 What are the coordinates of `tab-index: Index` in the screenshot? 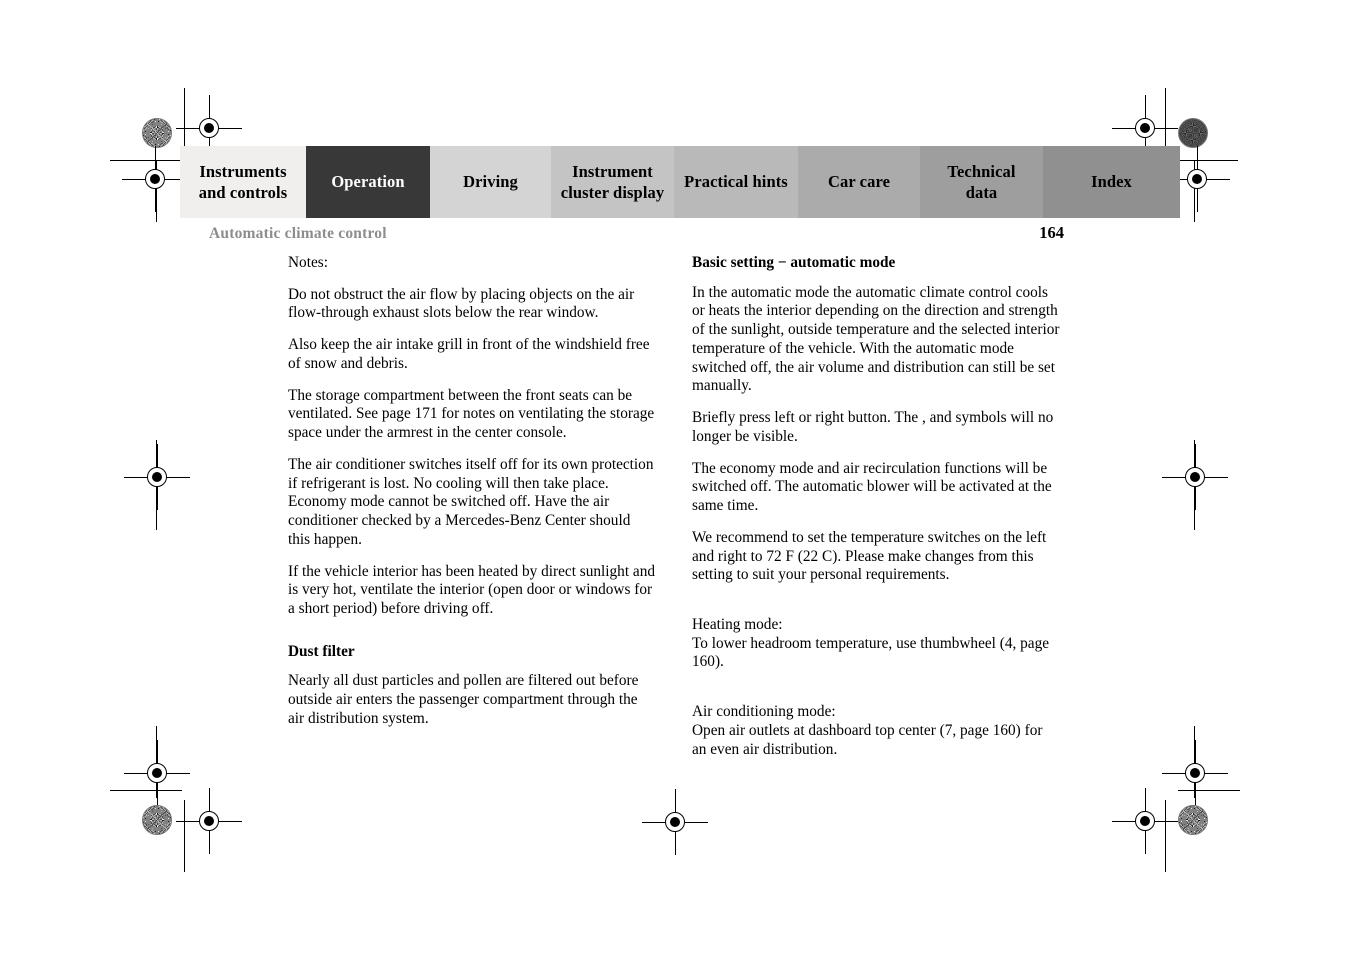 It's located at (1111, 182).